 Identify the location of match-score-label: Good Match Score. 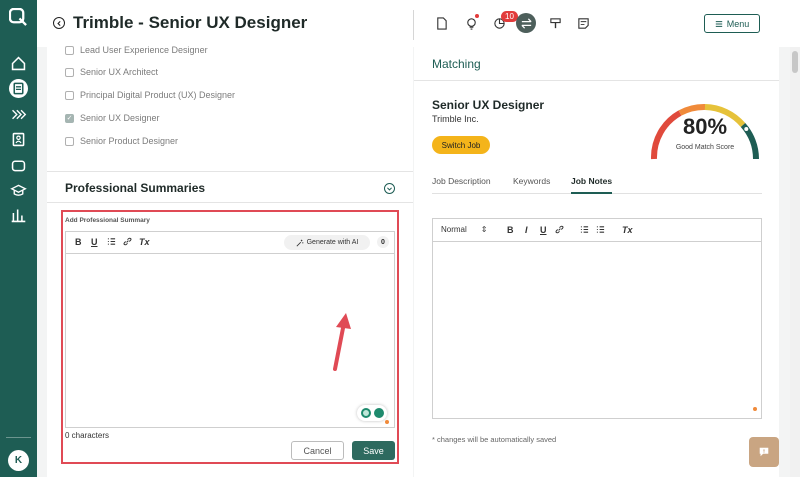
(705, 147).